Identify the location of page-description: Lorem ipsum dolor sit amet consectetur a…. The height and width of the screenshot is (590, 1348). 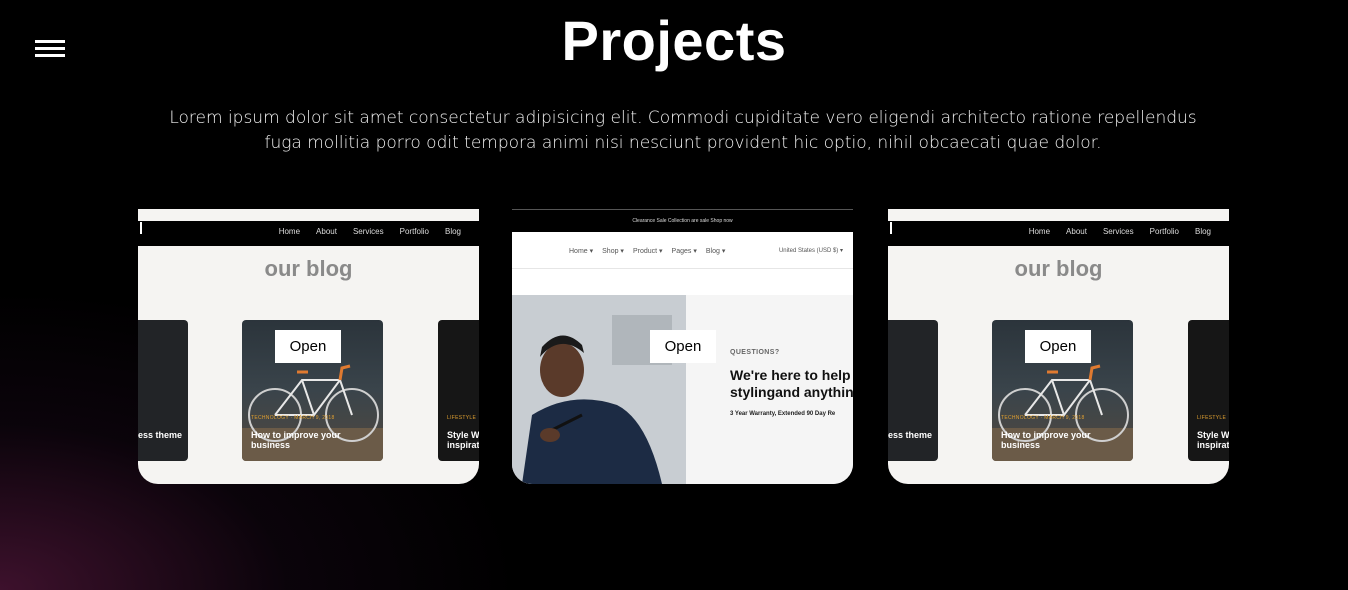
(683, 130).